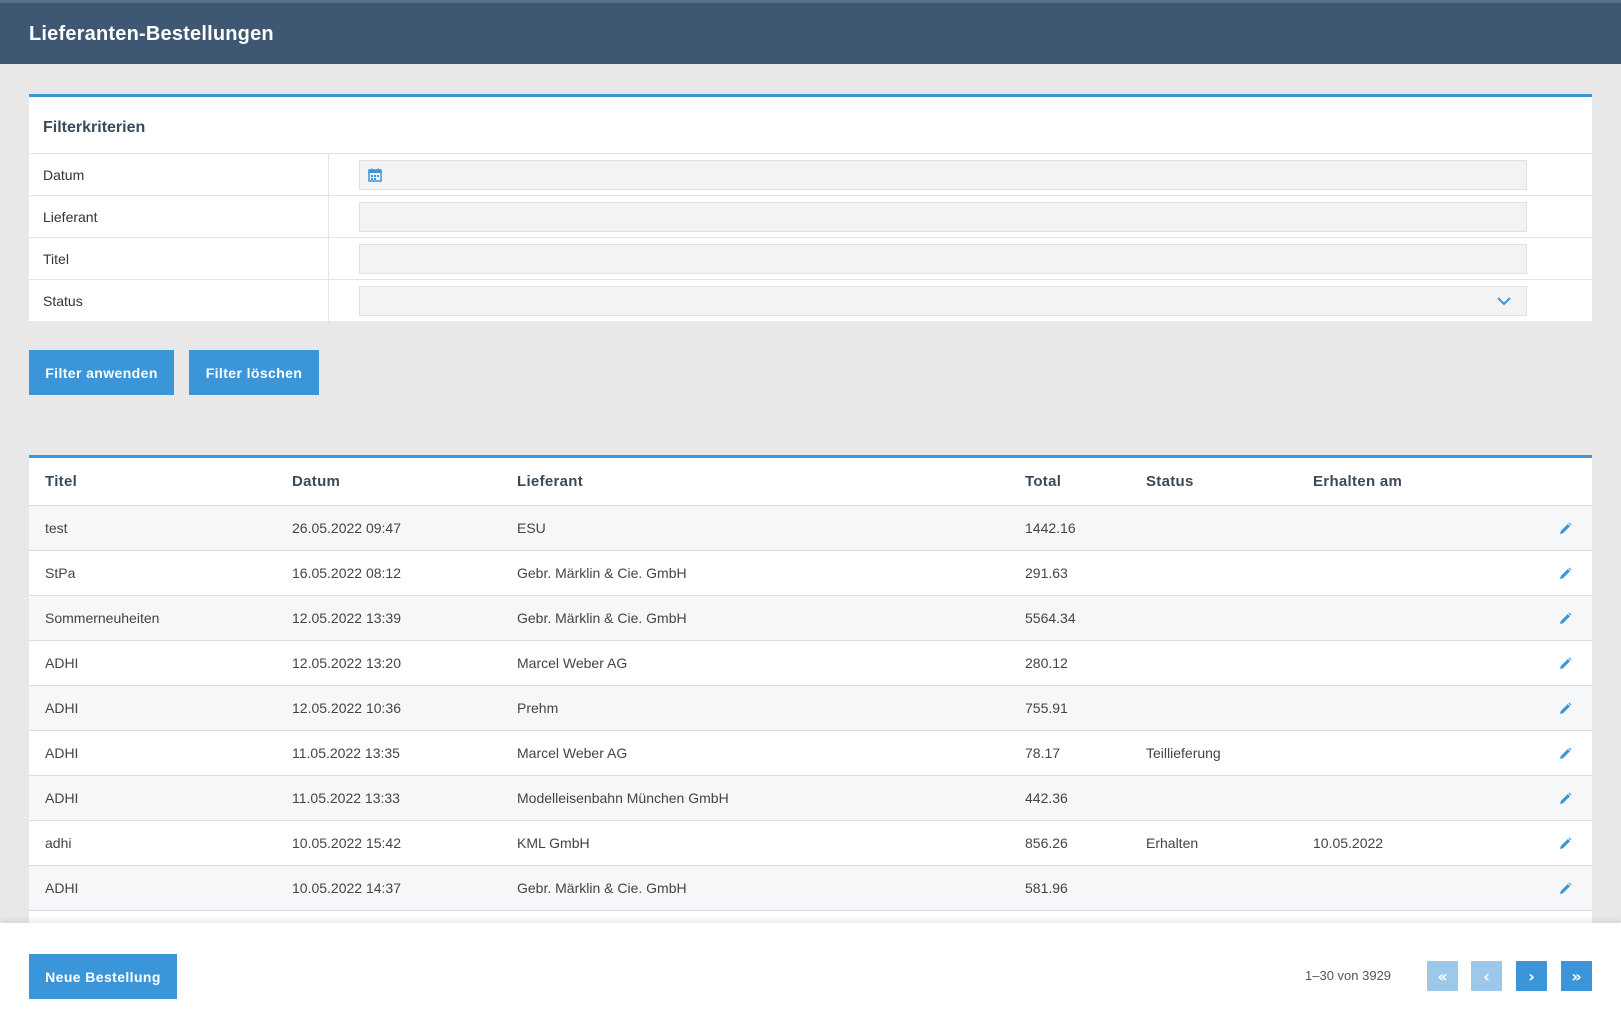 This screenshot has height=1023, width=1621. Describe the element at coordinates (1559, 482) in the screenshot. I see `column-header-actions` at that location.